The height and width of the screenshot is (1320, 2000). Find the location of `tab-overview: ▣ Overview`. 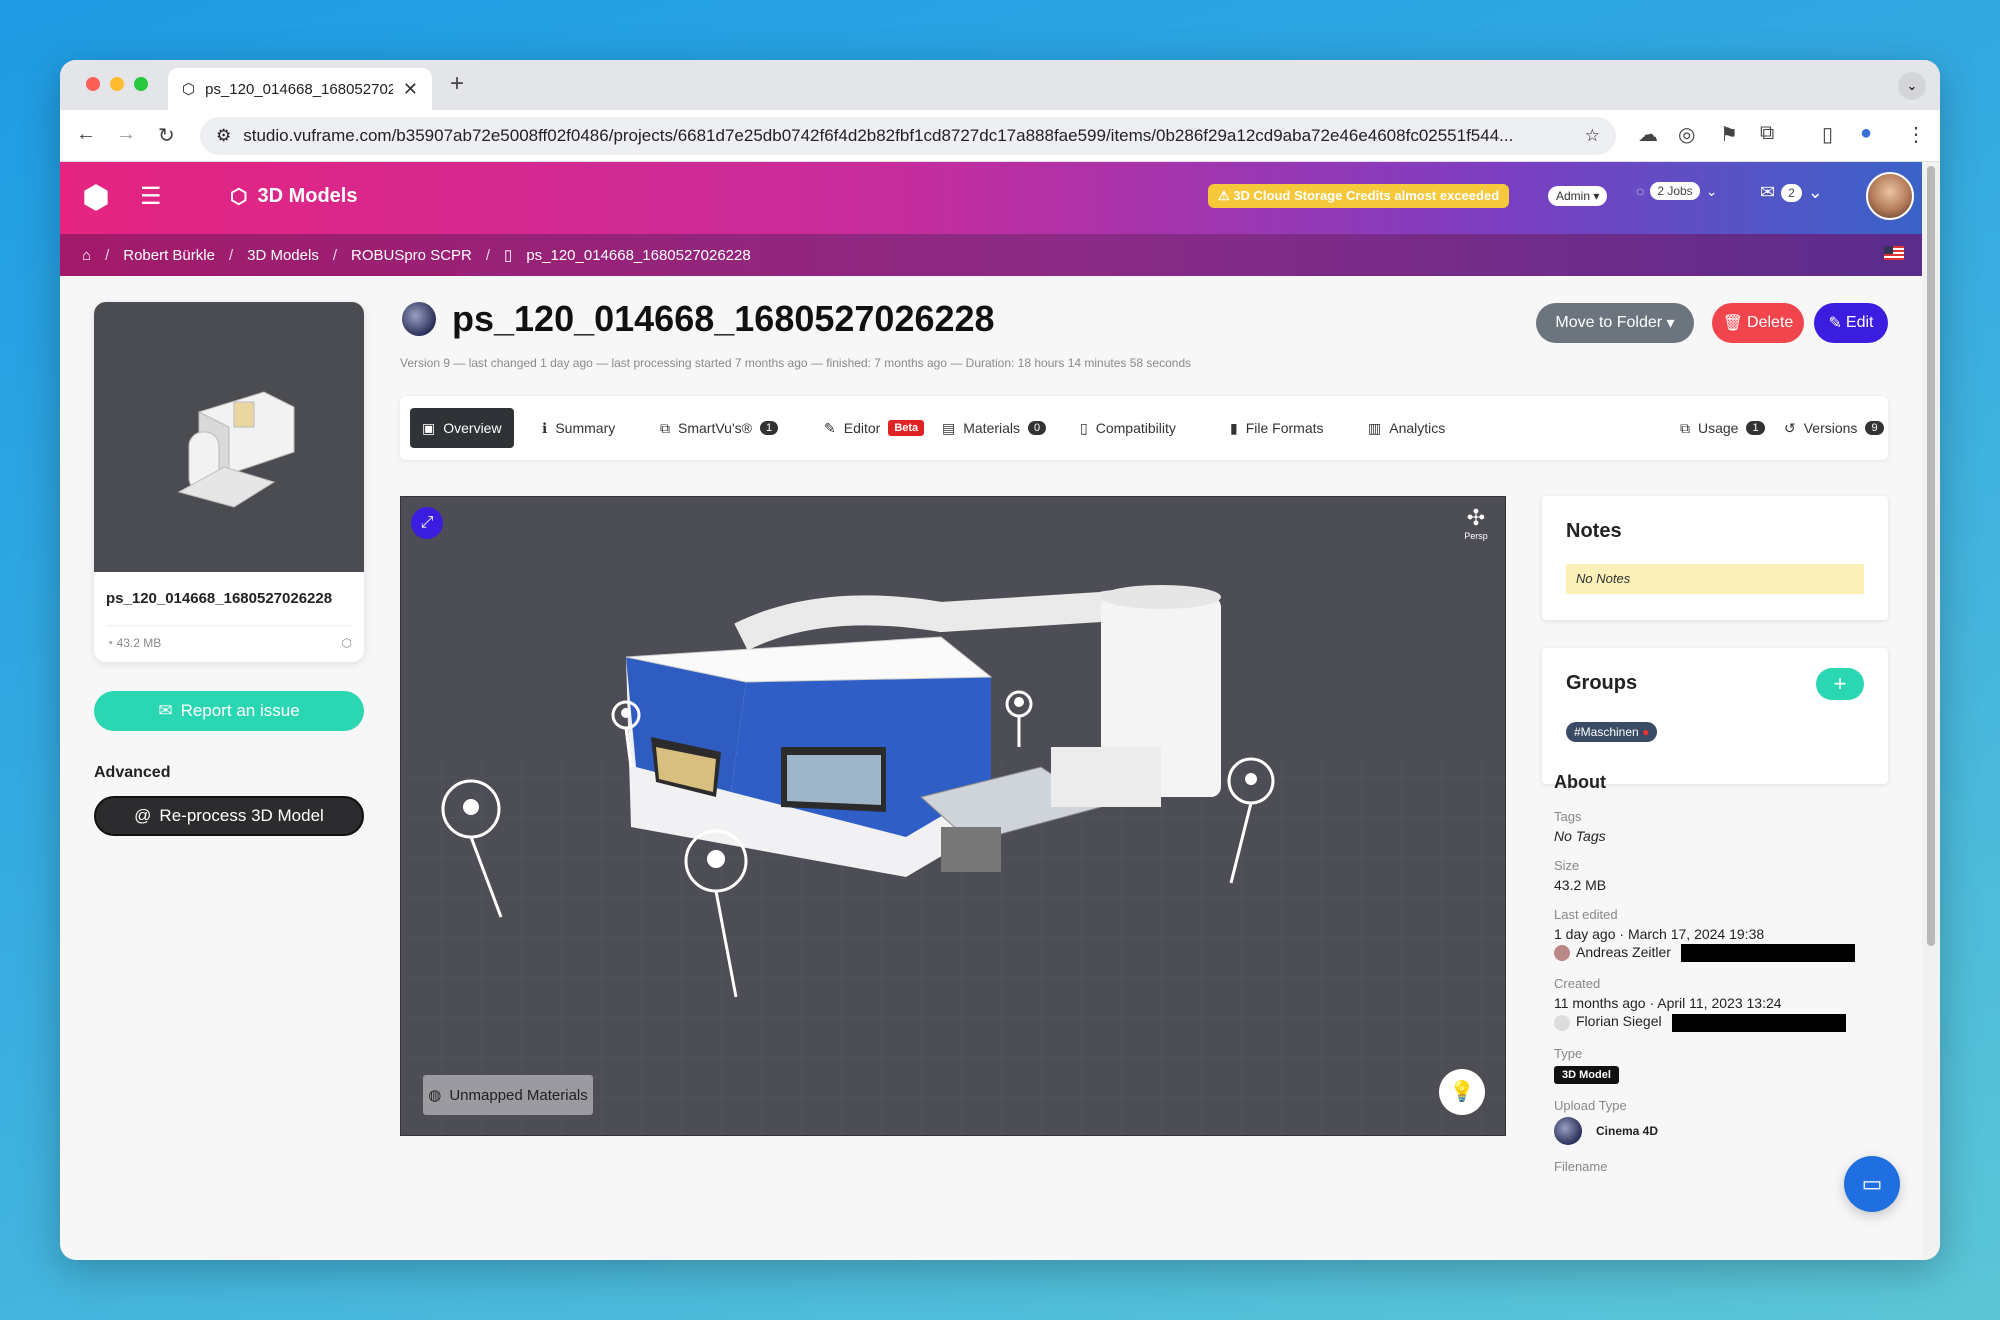

tab-overview: ▣ Overview is located at coordinates (462, 428).